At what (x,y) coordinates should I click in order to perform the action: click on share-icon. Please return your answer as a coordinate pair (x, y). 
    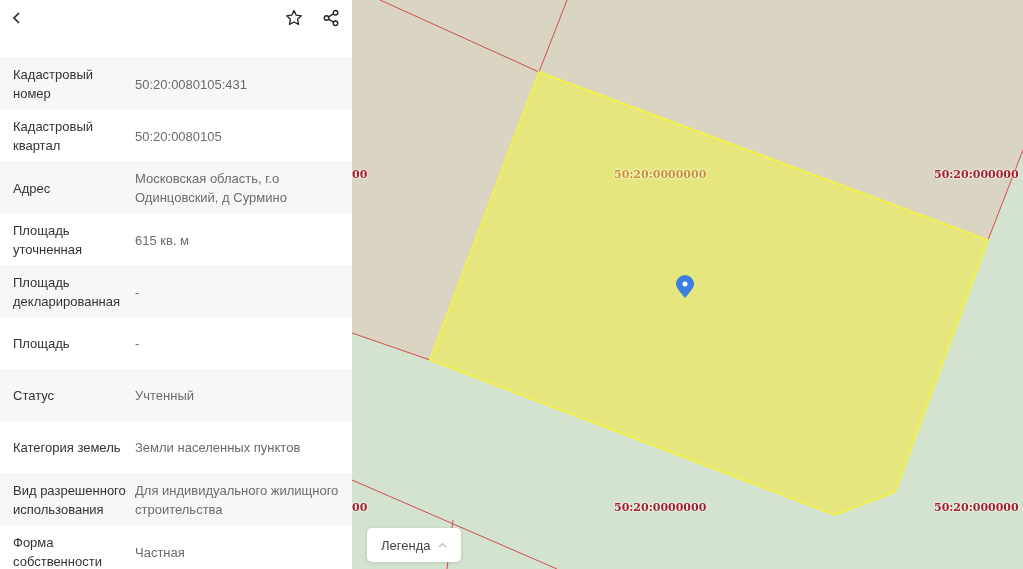
    Looking at the image, I should click on (331, 18).